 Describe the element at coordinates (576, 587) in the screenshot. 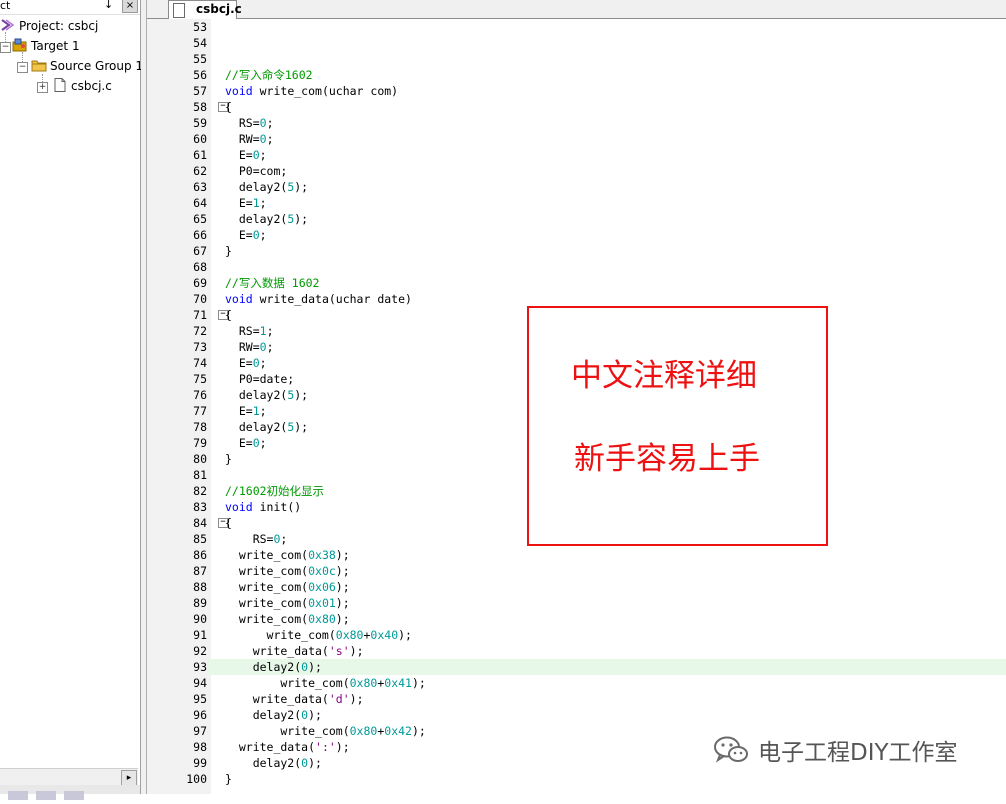

I see `code-line: 88 write_com(0x06);` at that location.